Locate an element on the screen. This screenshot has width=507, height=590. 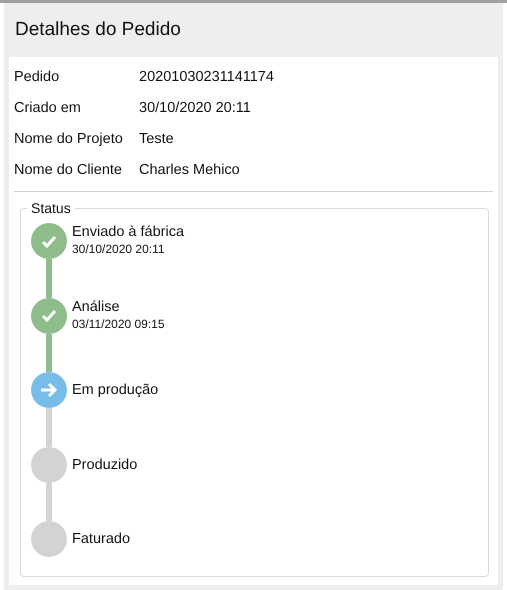
field-value: Teste is located at coordinates (156, 138).